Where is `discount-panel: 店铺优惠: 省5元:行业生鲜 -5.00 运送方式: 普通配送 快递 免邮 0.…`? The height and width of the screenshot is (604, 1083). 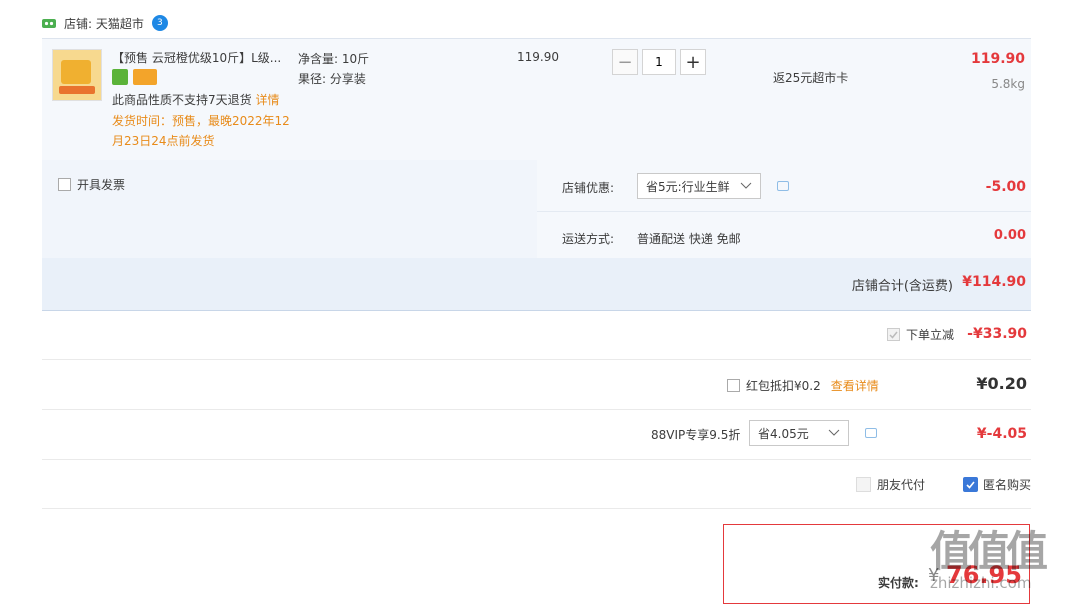 discount-panel: 店铺优惠: 省5元:行业生鲜 -5.00 运送方式: 普通配送 快递 免邮 0.… is located at coordinates (784, 209).